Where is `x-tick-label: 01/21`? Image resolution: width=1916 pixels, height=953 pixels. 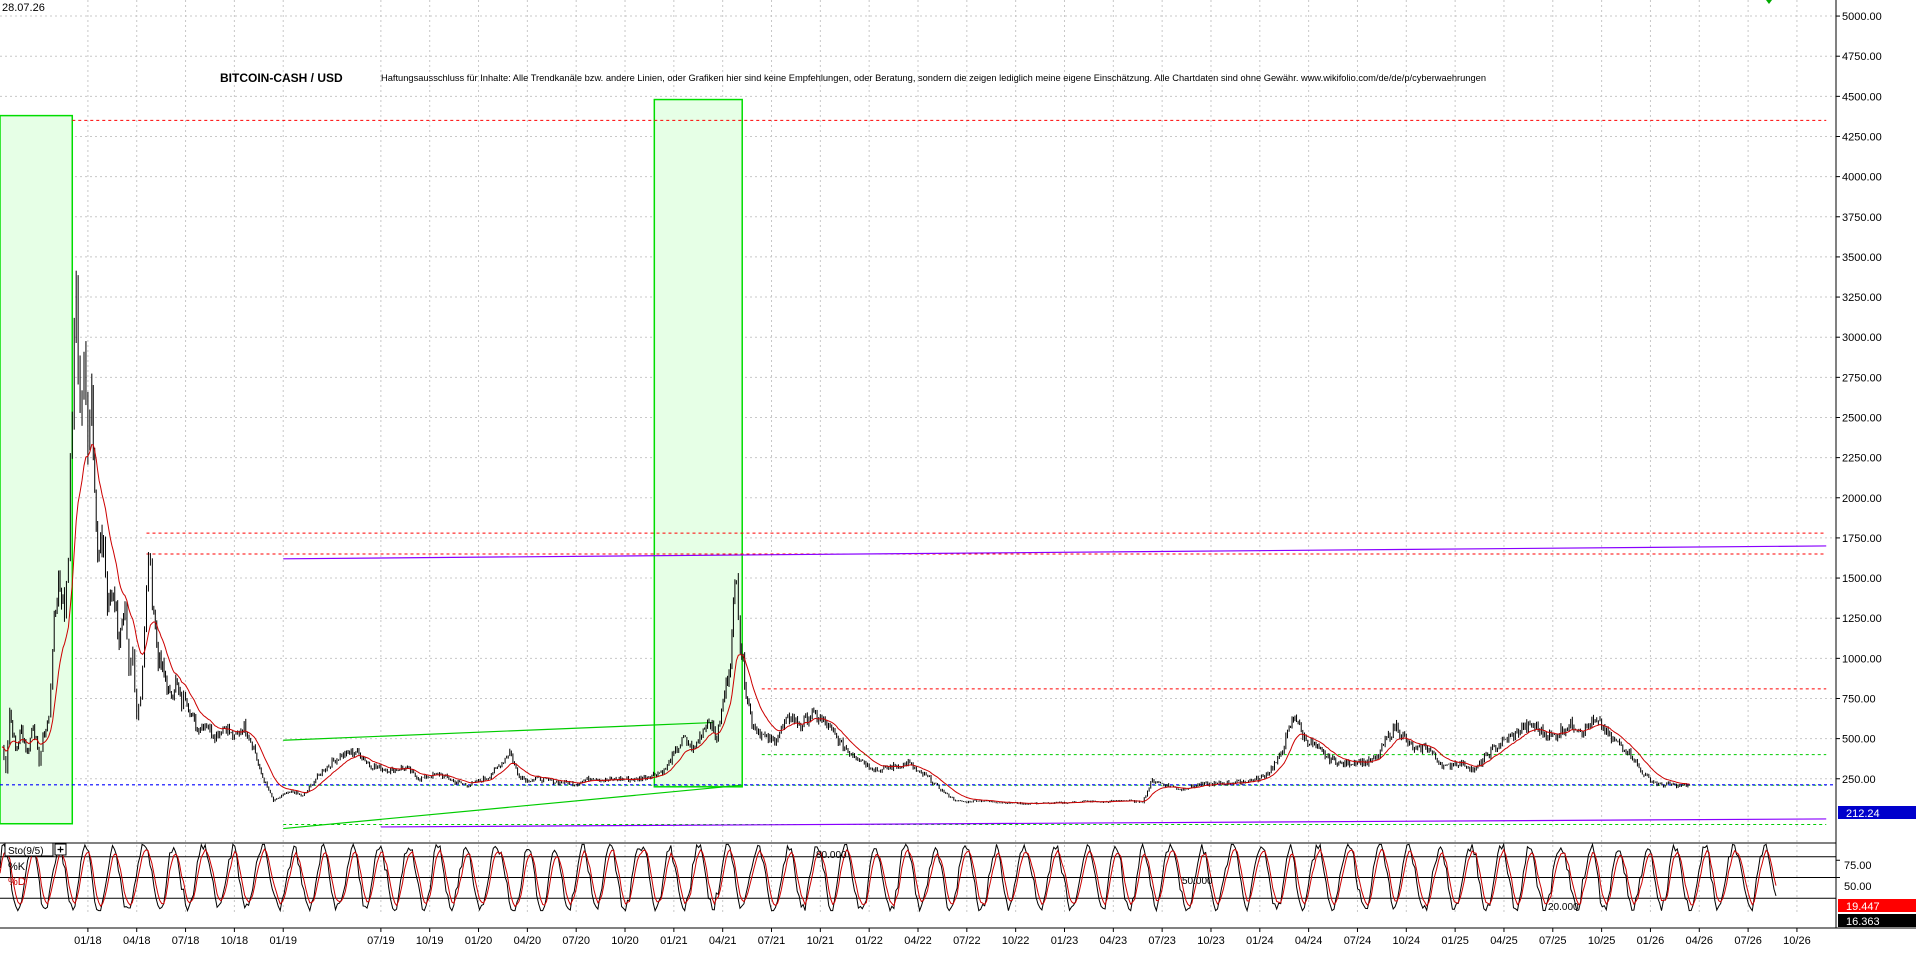 x-tick-label: 01/21 is located at coordinates (674, 941).